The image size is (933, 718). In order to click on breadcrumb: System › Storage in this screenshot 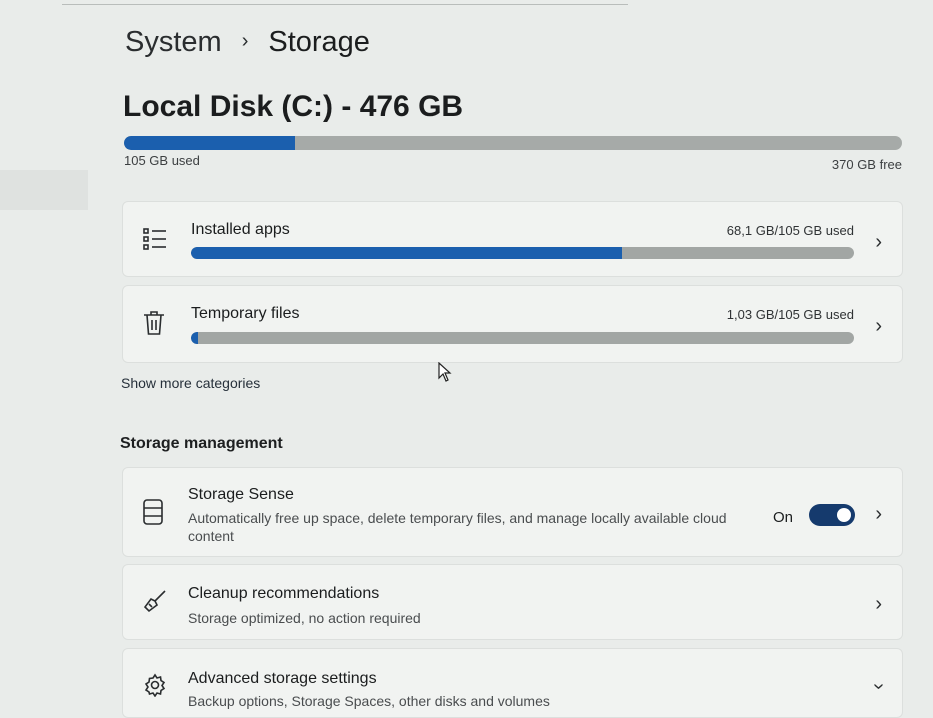, I will do `click(247, 42)`.